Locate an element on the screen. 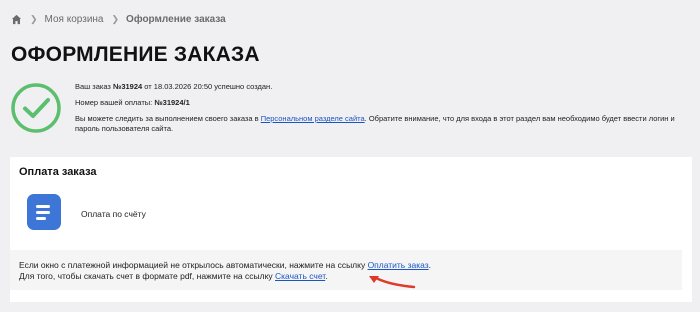 The image size is (700, 312). check-circle-icon is located at coordinates (36, 108).